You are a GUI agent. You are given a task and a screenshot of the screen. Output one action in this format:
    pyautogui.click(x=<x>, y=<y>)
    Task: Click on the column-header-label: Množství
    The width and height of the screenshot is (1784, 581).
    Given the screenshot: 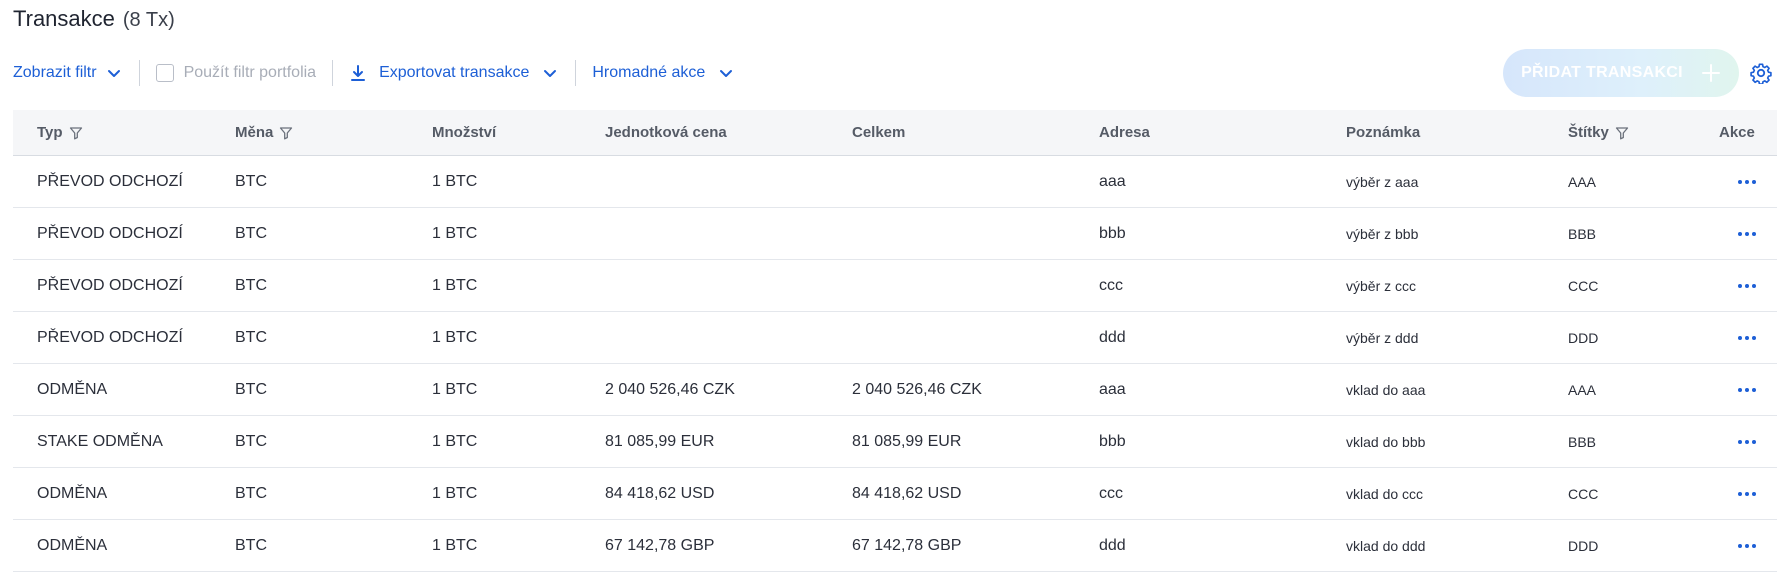 What is the action you would take?
    pyautogui.click(x=464, y=132)
    